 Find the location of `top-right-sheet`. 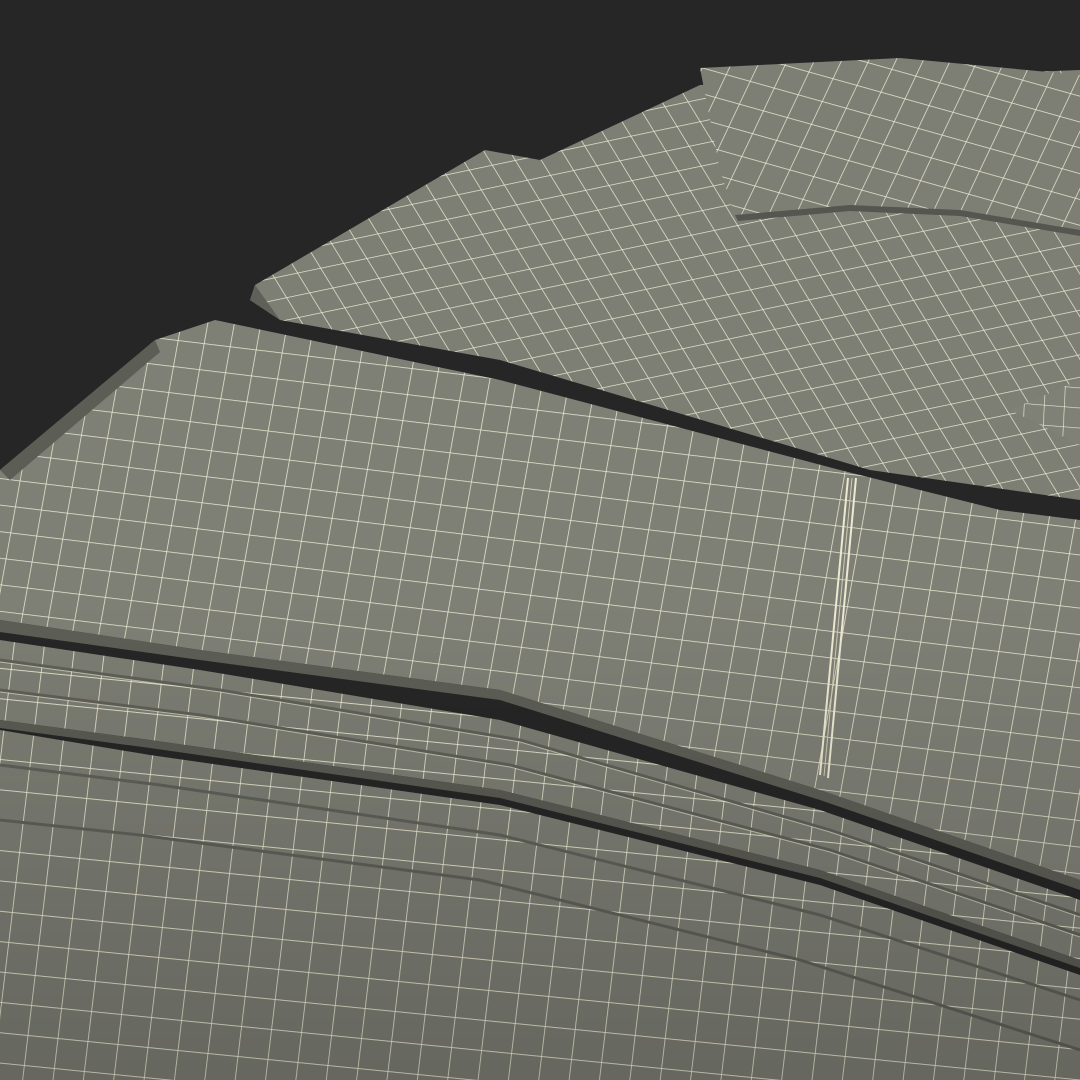

top-right-sheet is located at coordinates (890, 144).